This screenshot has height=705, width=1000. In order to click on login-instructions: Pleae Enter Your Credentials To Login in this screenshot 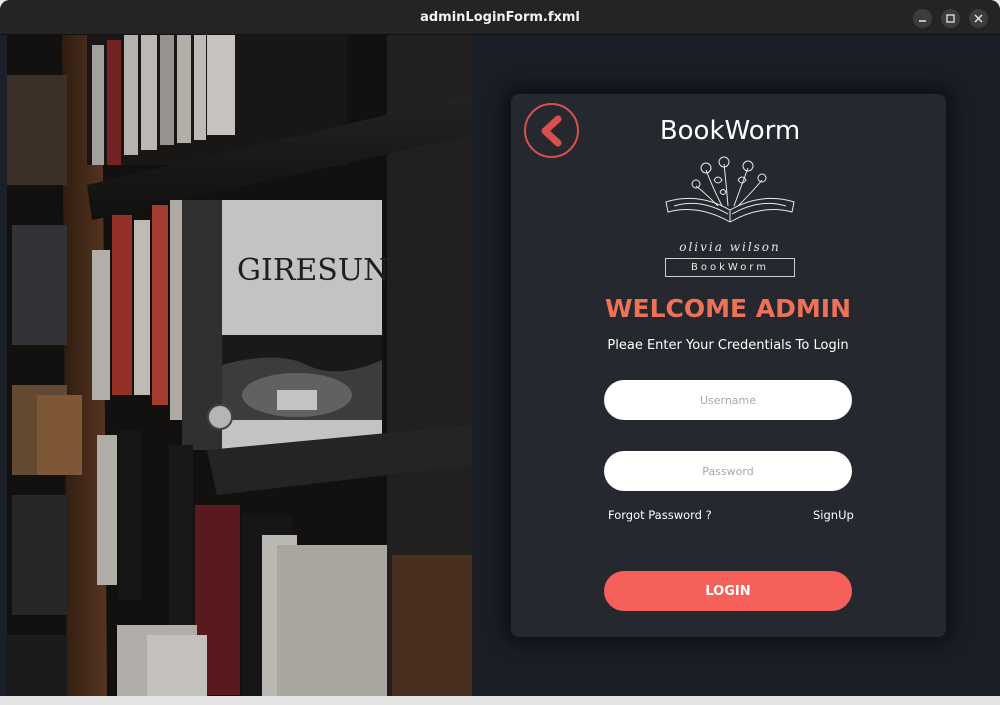, I will do `click(728, 345)`.